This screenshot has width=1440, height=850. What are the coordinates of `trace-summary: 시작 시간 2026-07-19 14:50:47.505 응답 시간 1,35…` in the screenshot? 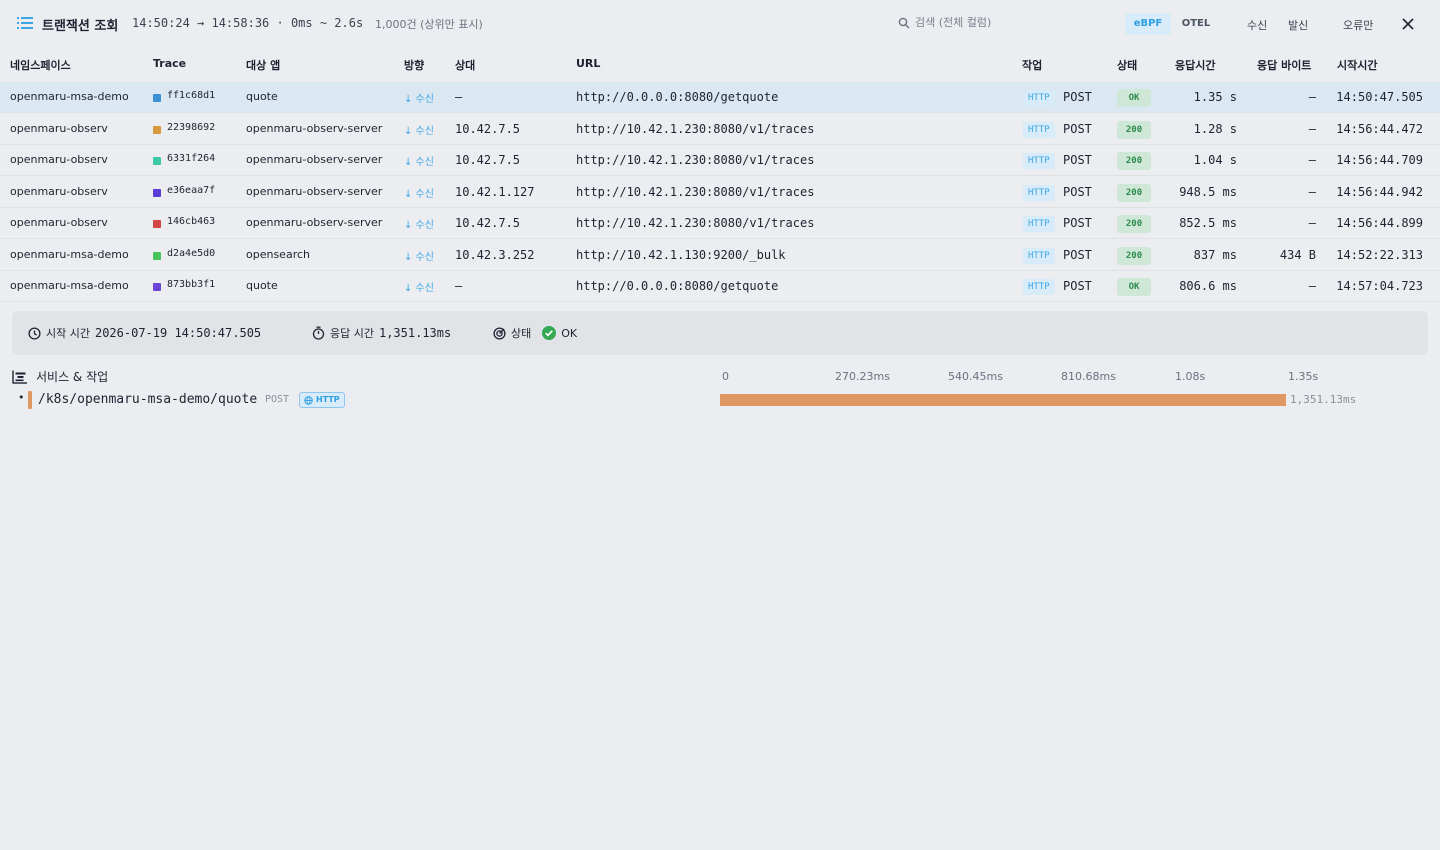 It's located at (720, 333).